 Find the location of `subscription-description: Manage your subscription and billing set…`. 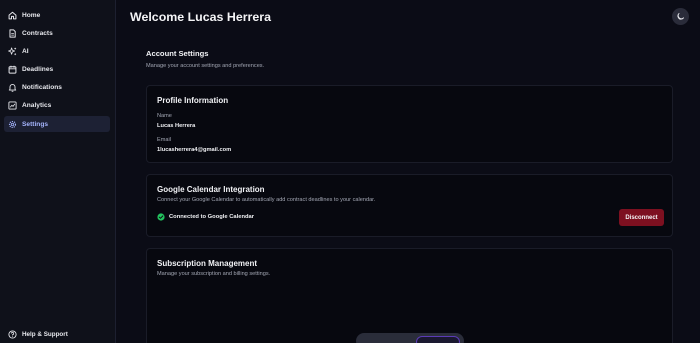

subscription-description: Manage your subscription and billing set… is located at coordinates (214, 274).